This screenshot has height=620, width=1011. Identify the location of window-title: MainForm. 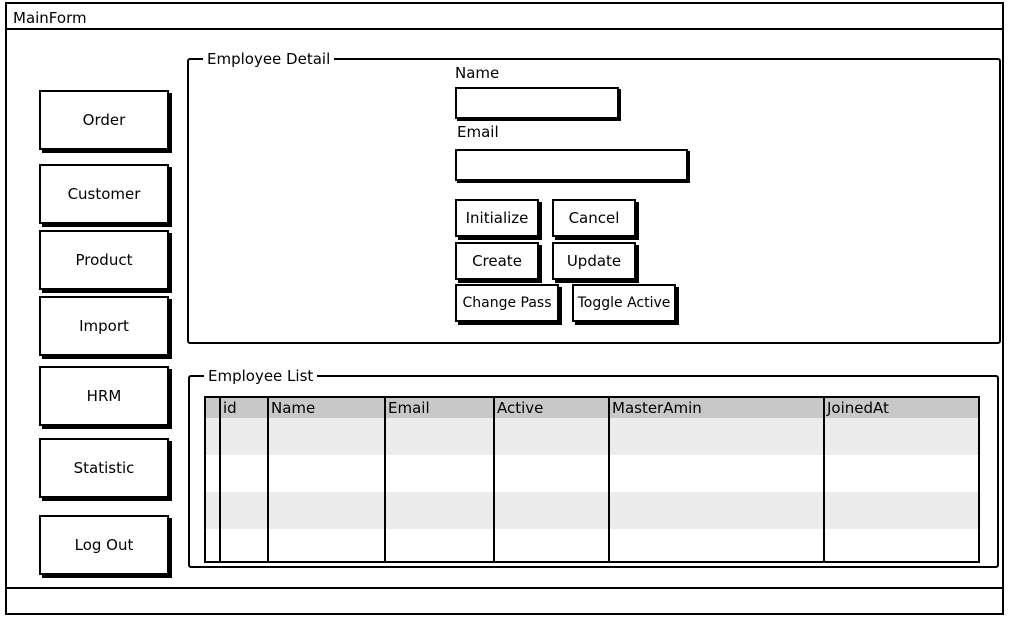
(50, 18).